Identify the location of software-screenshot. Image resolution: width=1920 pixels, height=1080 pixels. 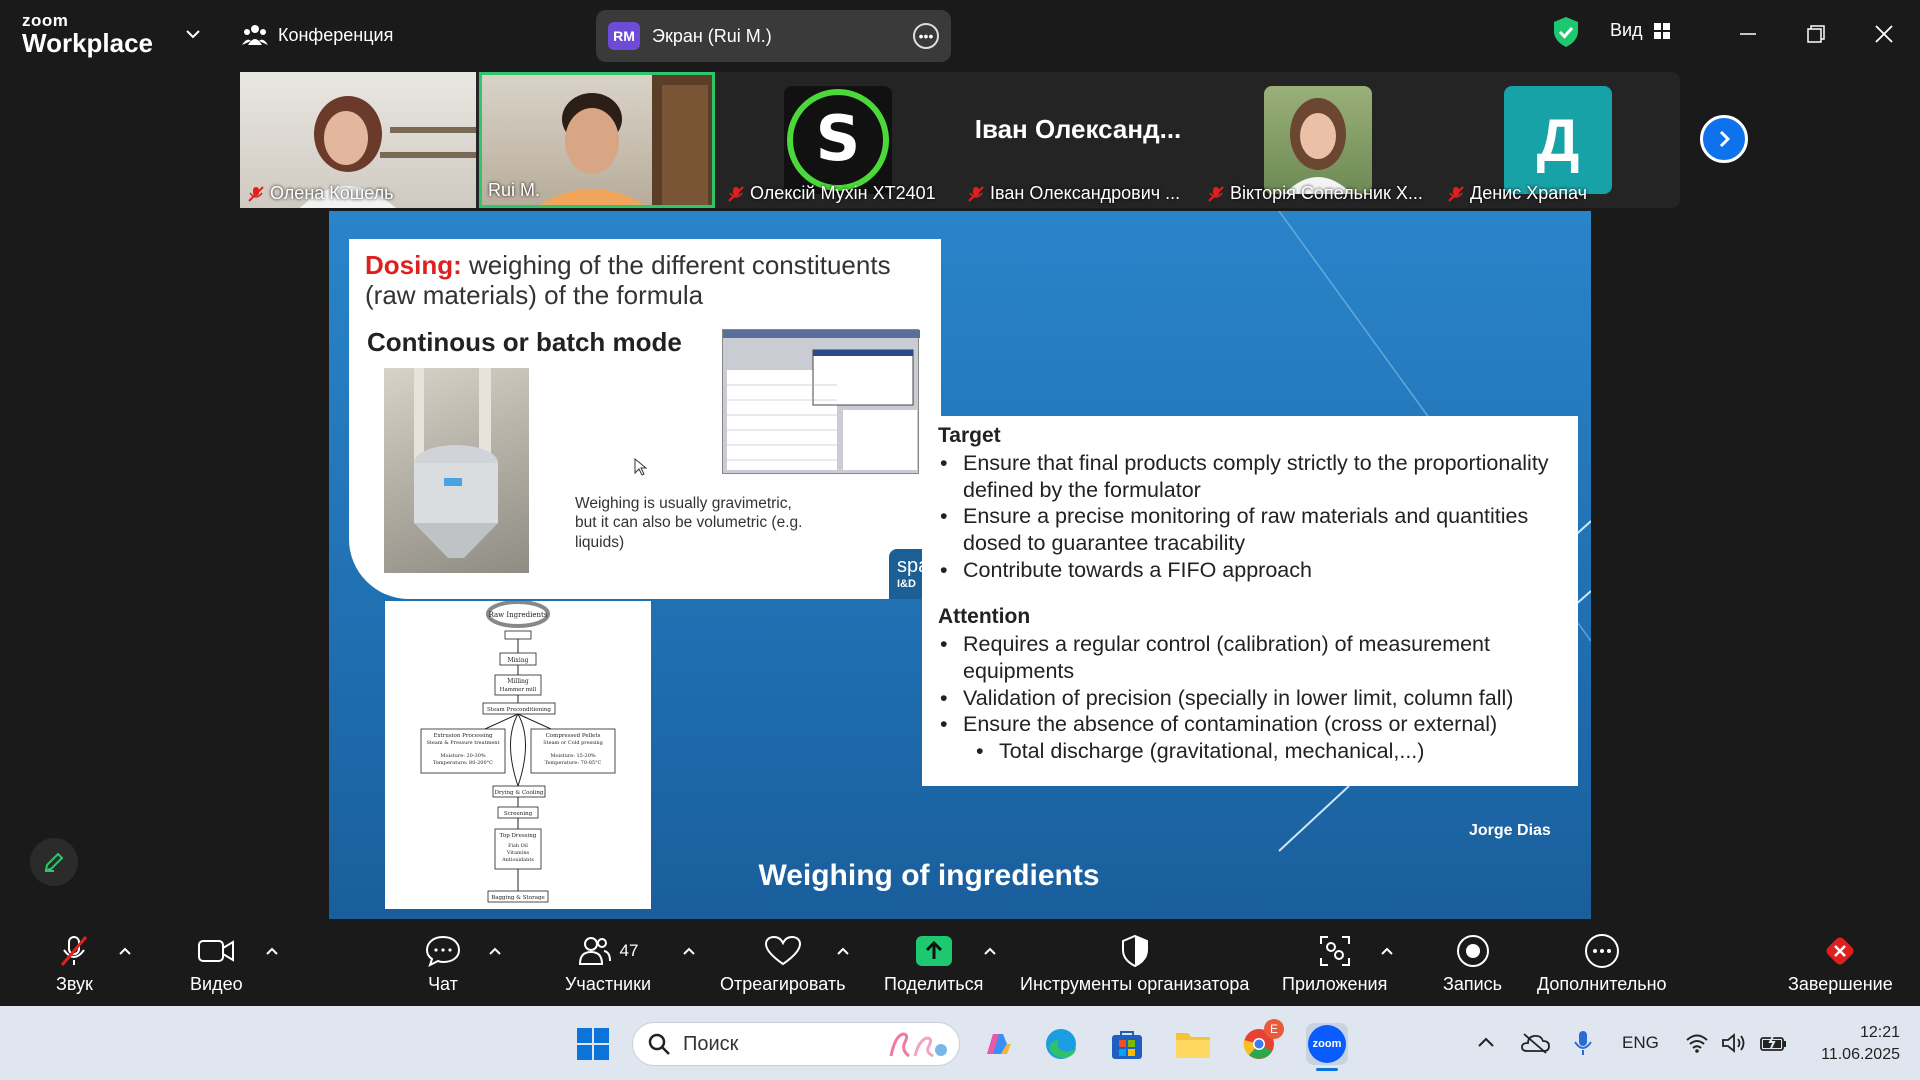
(821, 401).